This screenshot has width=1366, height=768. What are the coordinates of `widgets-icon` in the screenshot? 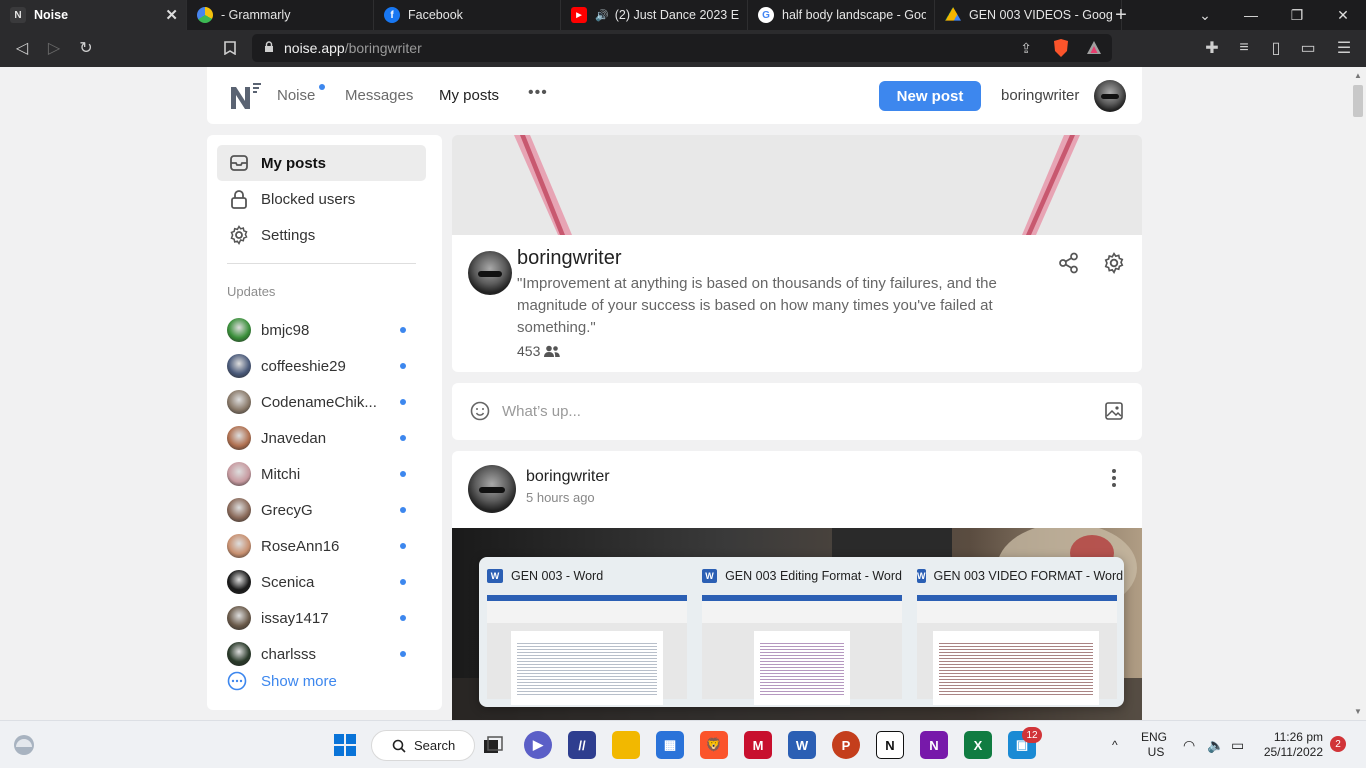 It's located at (24, 745).